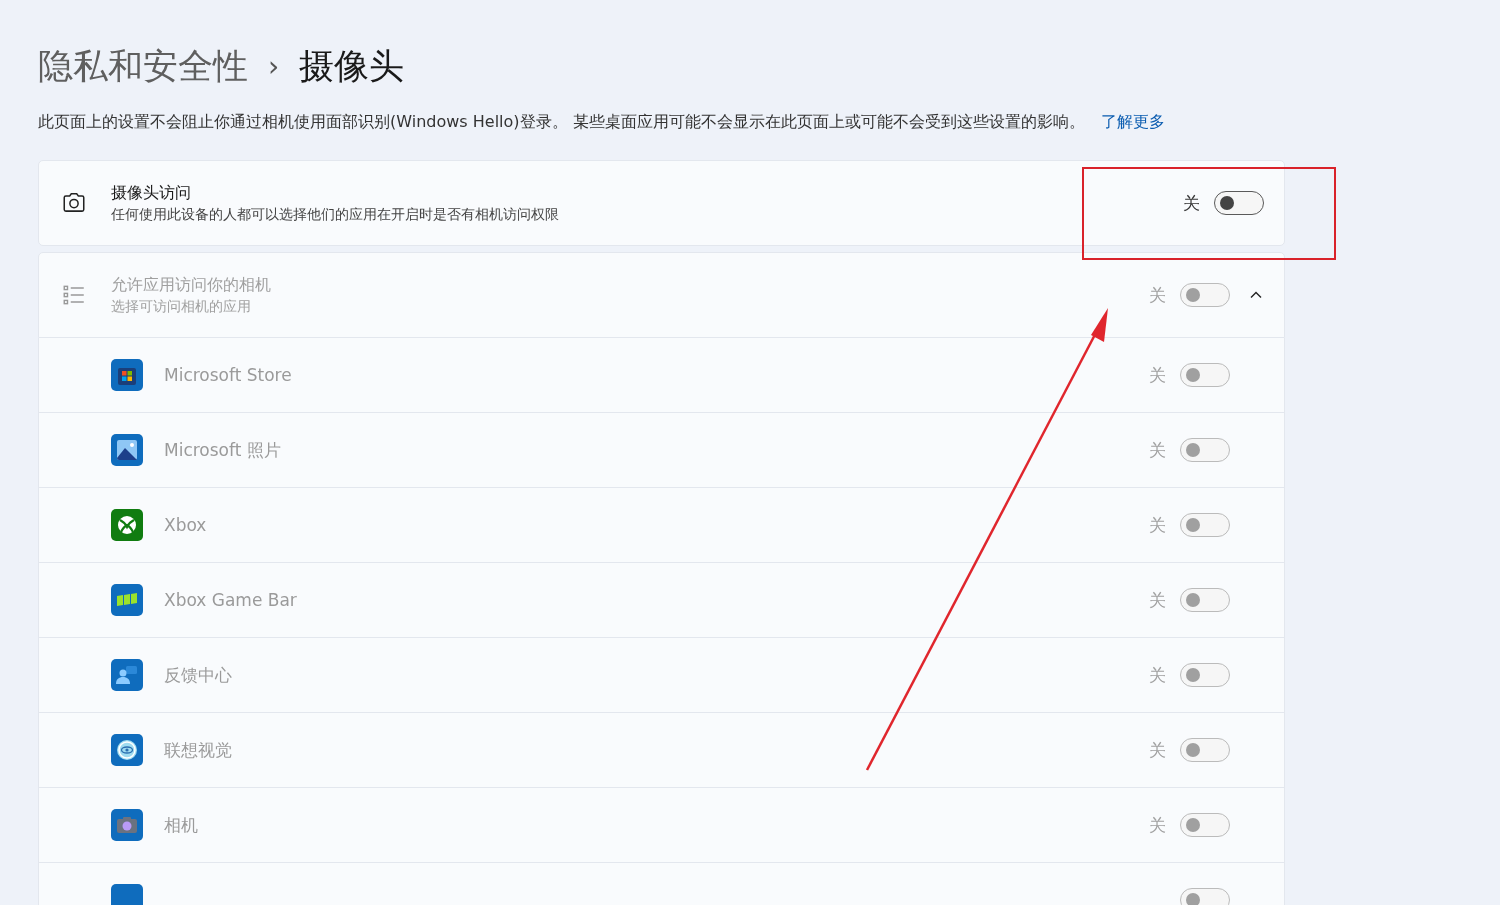 This screenshot has height=905, width=1500. What do you see at coordinates (198, 750) in the screenshot?
I see `app-name: 联想视觉` at bounding box center [198, 750].